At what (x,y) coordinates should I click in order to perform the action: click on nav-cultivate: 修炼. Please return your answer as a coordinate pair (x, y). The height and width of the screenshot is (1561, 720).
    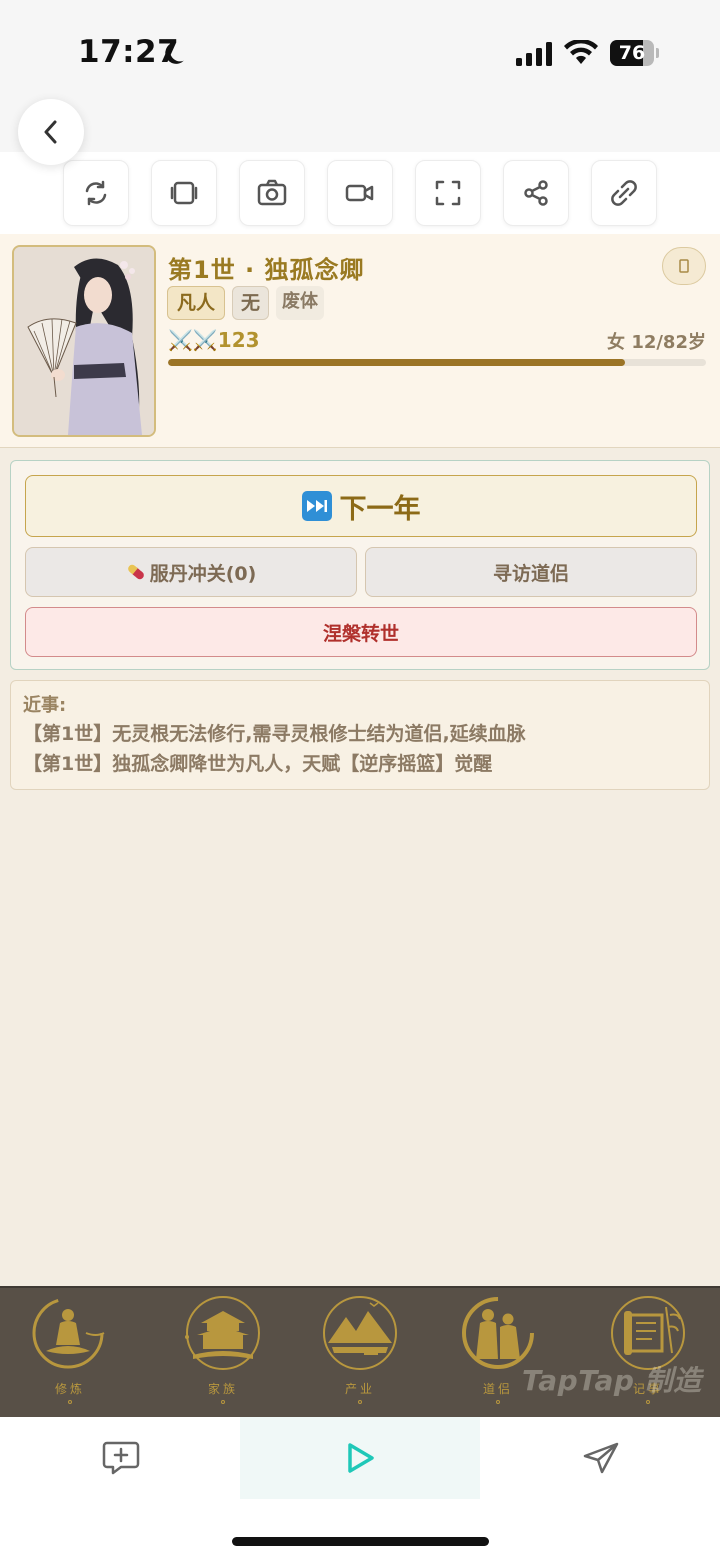
    Looking at the image, I should click on (70, 1353).